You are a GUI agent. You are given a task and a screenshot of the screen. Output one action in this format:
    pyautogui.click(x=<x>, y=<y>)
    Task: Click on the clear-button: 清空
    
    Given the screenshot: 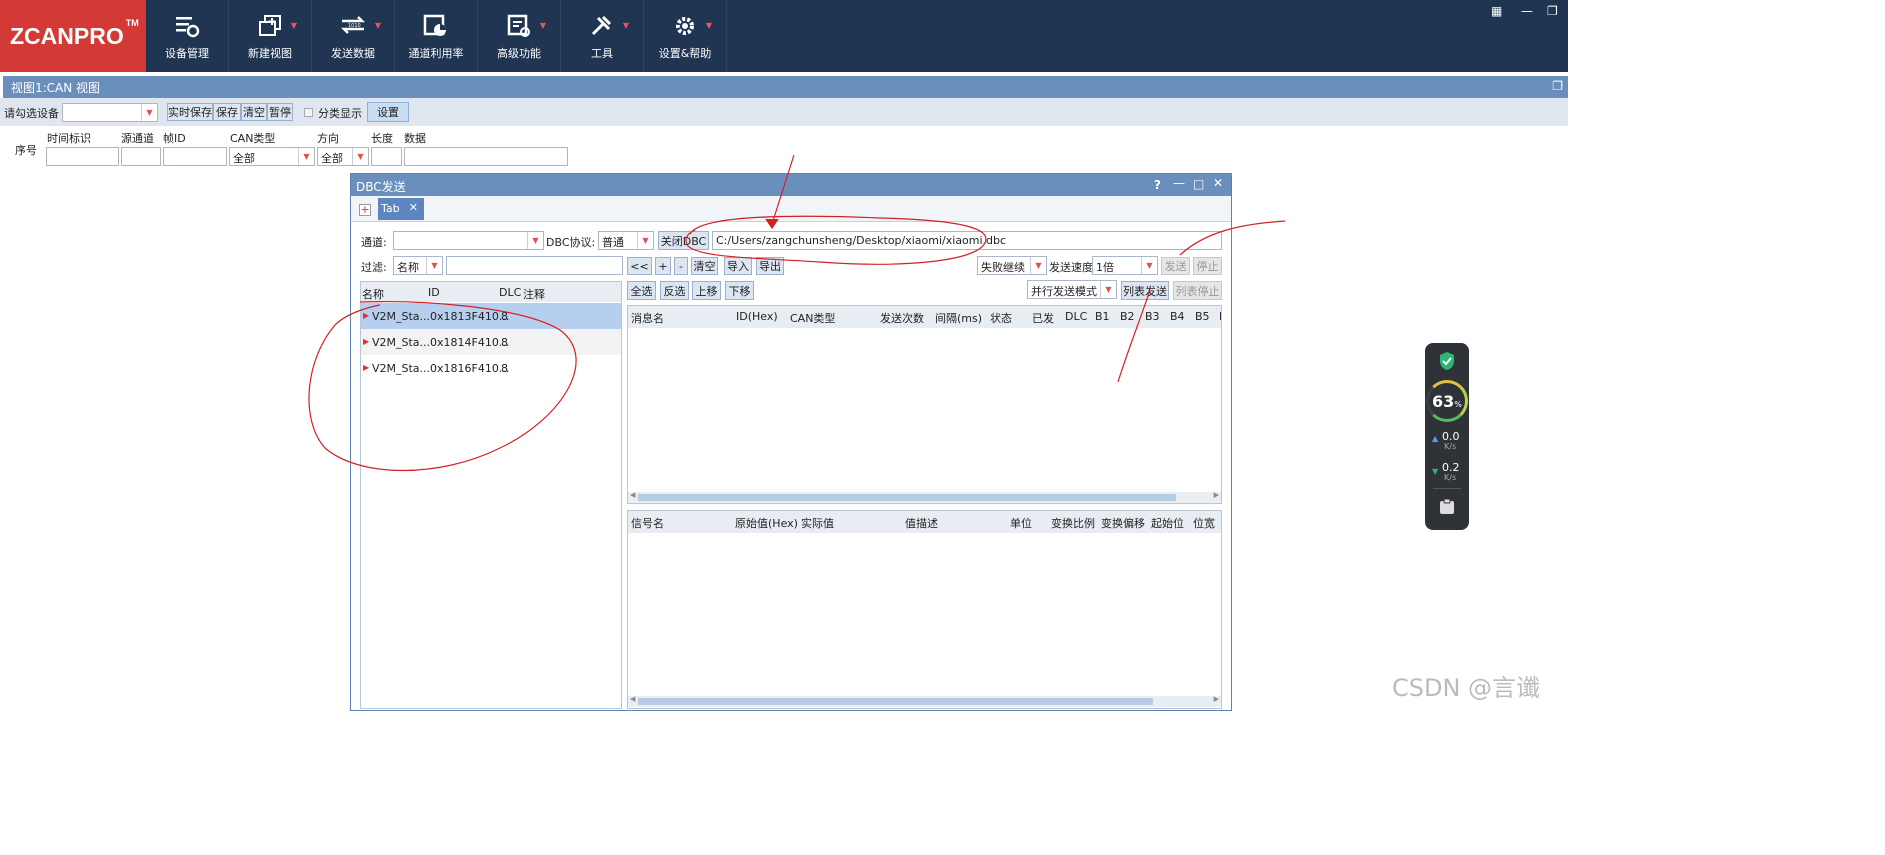 What is the action you would take?
    pyautogui.click(x=254, y=112)
    